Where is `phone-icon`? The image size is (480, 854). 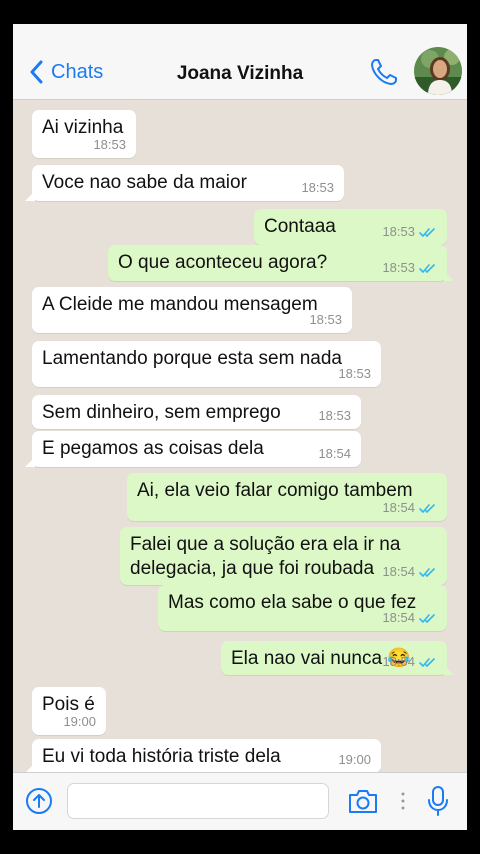 phone-icon is located at coordinates (384, 72).